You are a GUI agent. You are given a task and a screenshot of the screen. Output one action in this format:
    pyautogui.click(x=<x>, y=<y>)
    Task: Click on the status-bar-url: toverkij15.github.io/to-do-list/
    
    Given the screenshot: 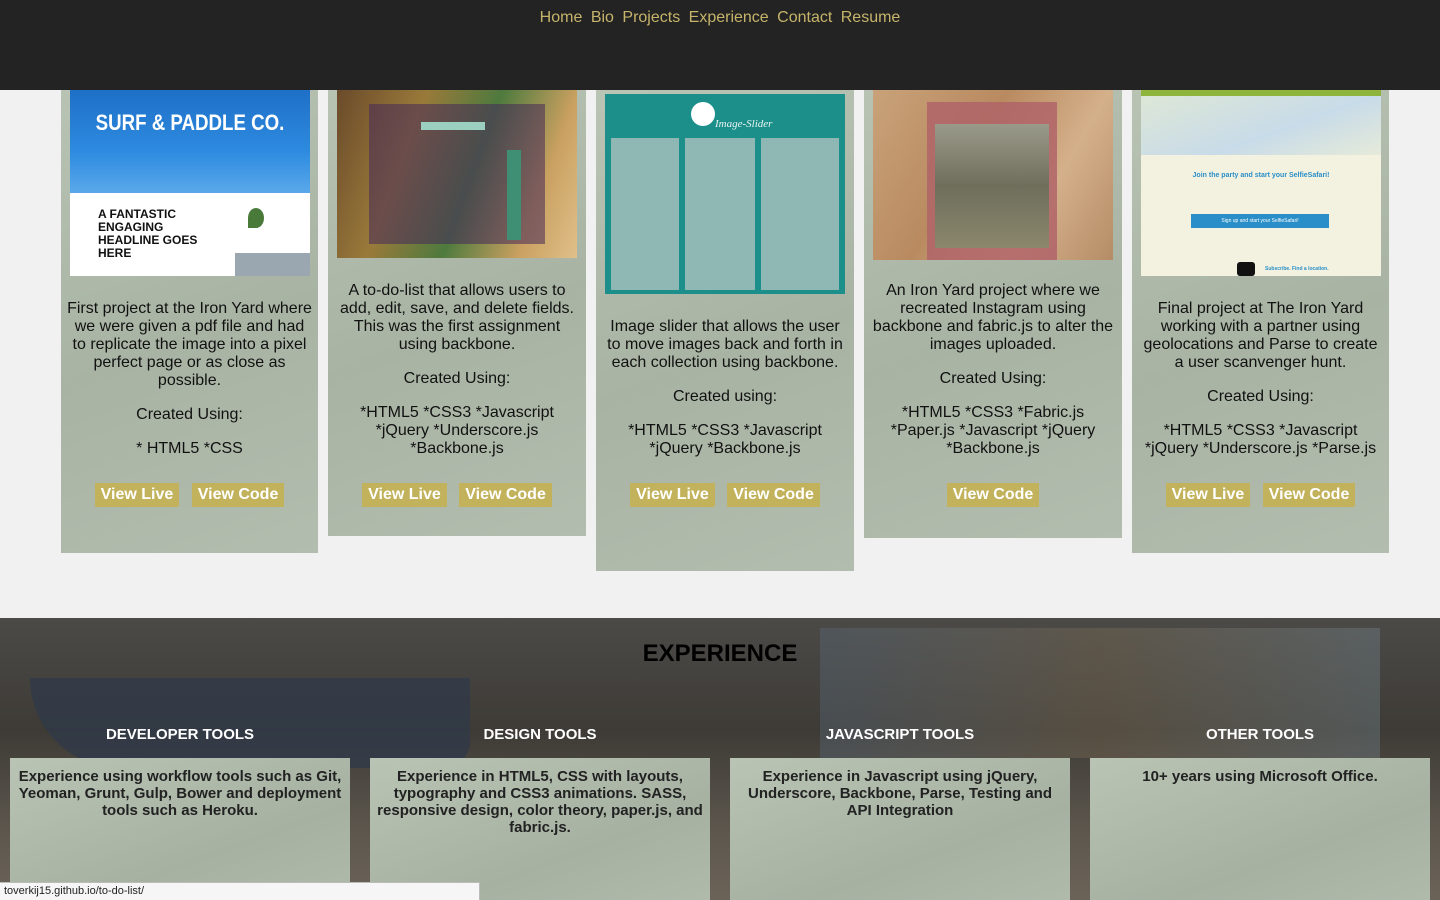 What is the action you would take?
    pyautogui.click(x=240, y=891)
    